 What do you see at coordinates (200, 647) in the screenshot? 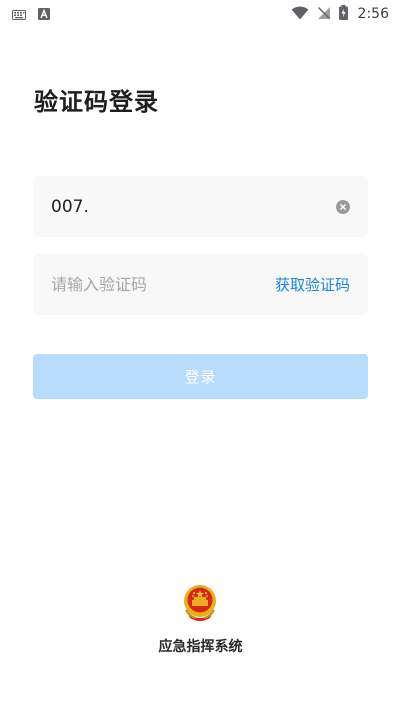
I see `system-name: 应急指挥系统` at bounding box center [200, 647].